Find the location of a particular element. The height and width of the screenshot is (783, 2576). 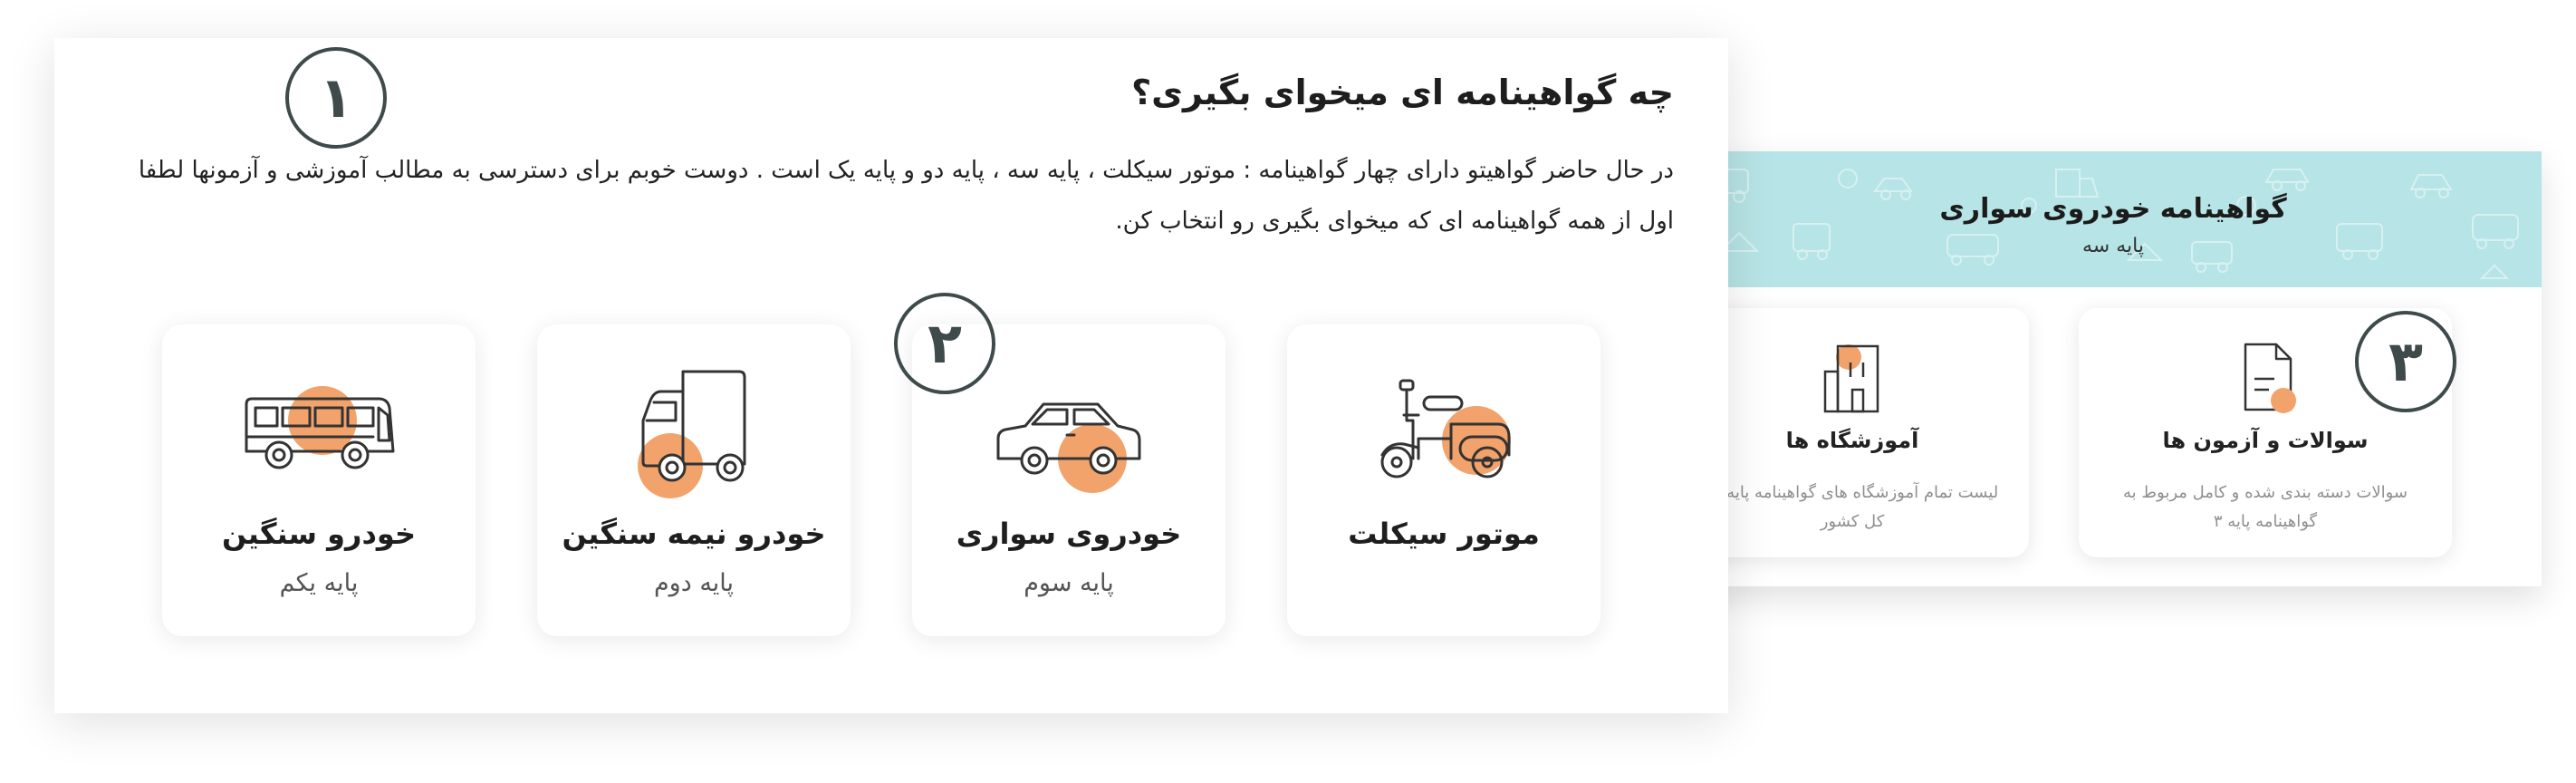

step-2-marker: ۲ is located at coordinates (944, 343).